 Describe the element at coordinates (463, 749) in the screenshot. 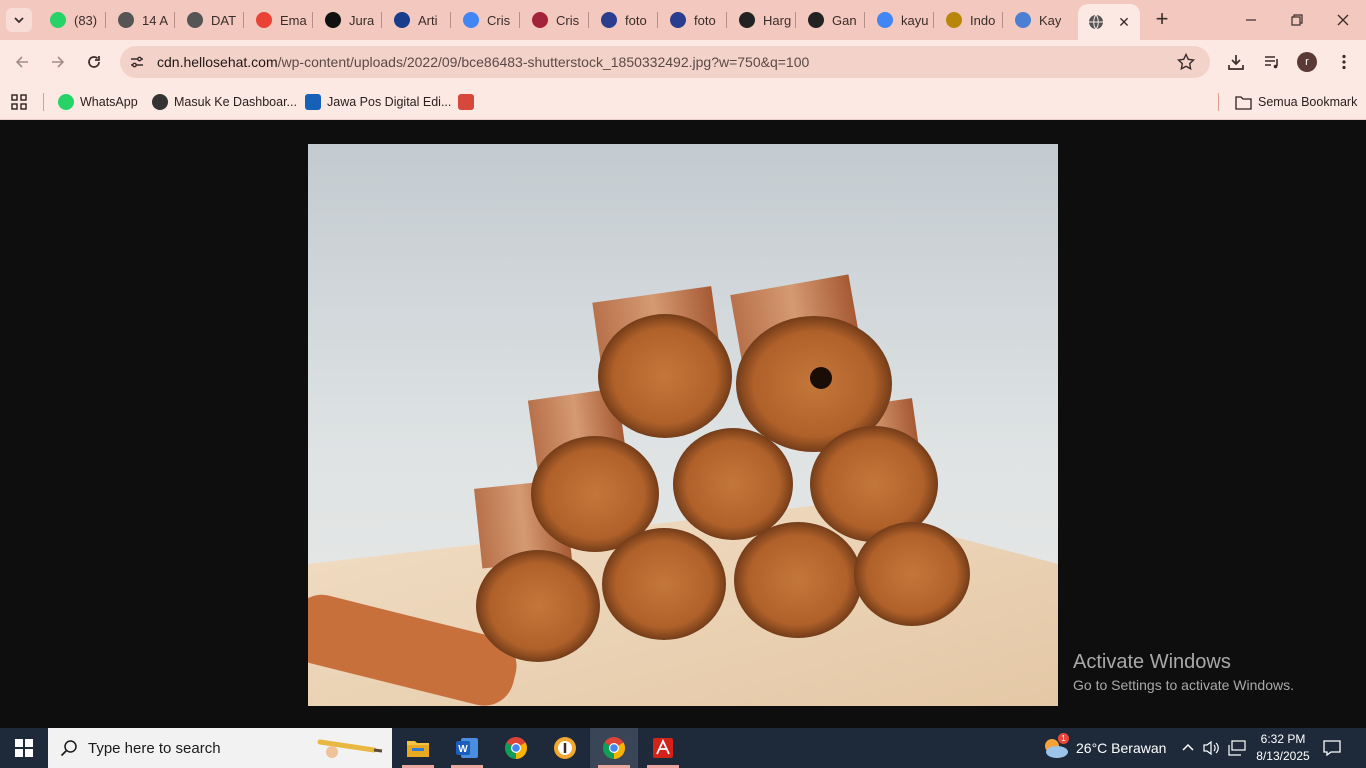

I see `svg-text: W` at that location.